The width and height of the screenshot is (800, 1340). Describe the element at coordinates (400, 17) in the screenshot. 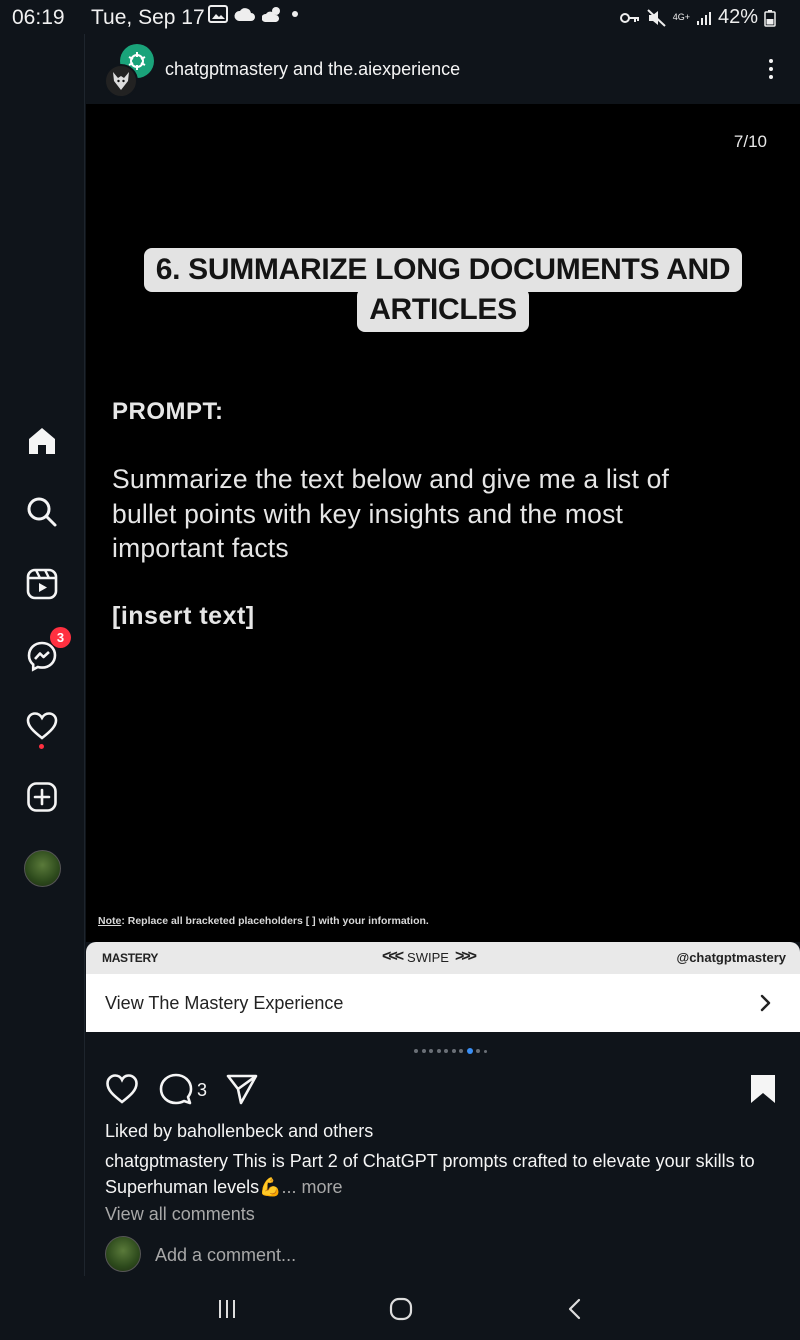

I see `status-bar: 06:19 Tue, Sep 17 4G+ 42%` at that location.